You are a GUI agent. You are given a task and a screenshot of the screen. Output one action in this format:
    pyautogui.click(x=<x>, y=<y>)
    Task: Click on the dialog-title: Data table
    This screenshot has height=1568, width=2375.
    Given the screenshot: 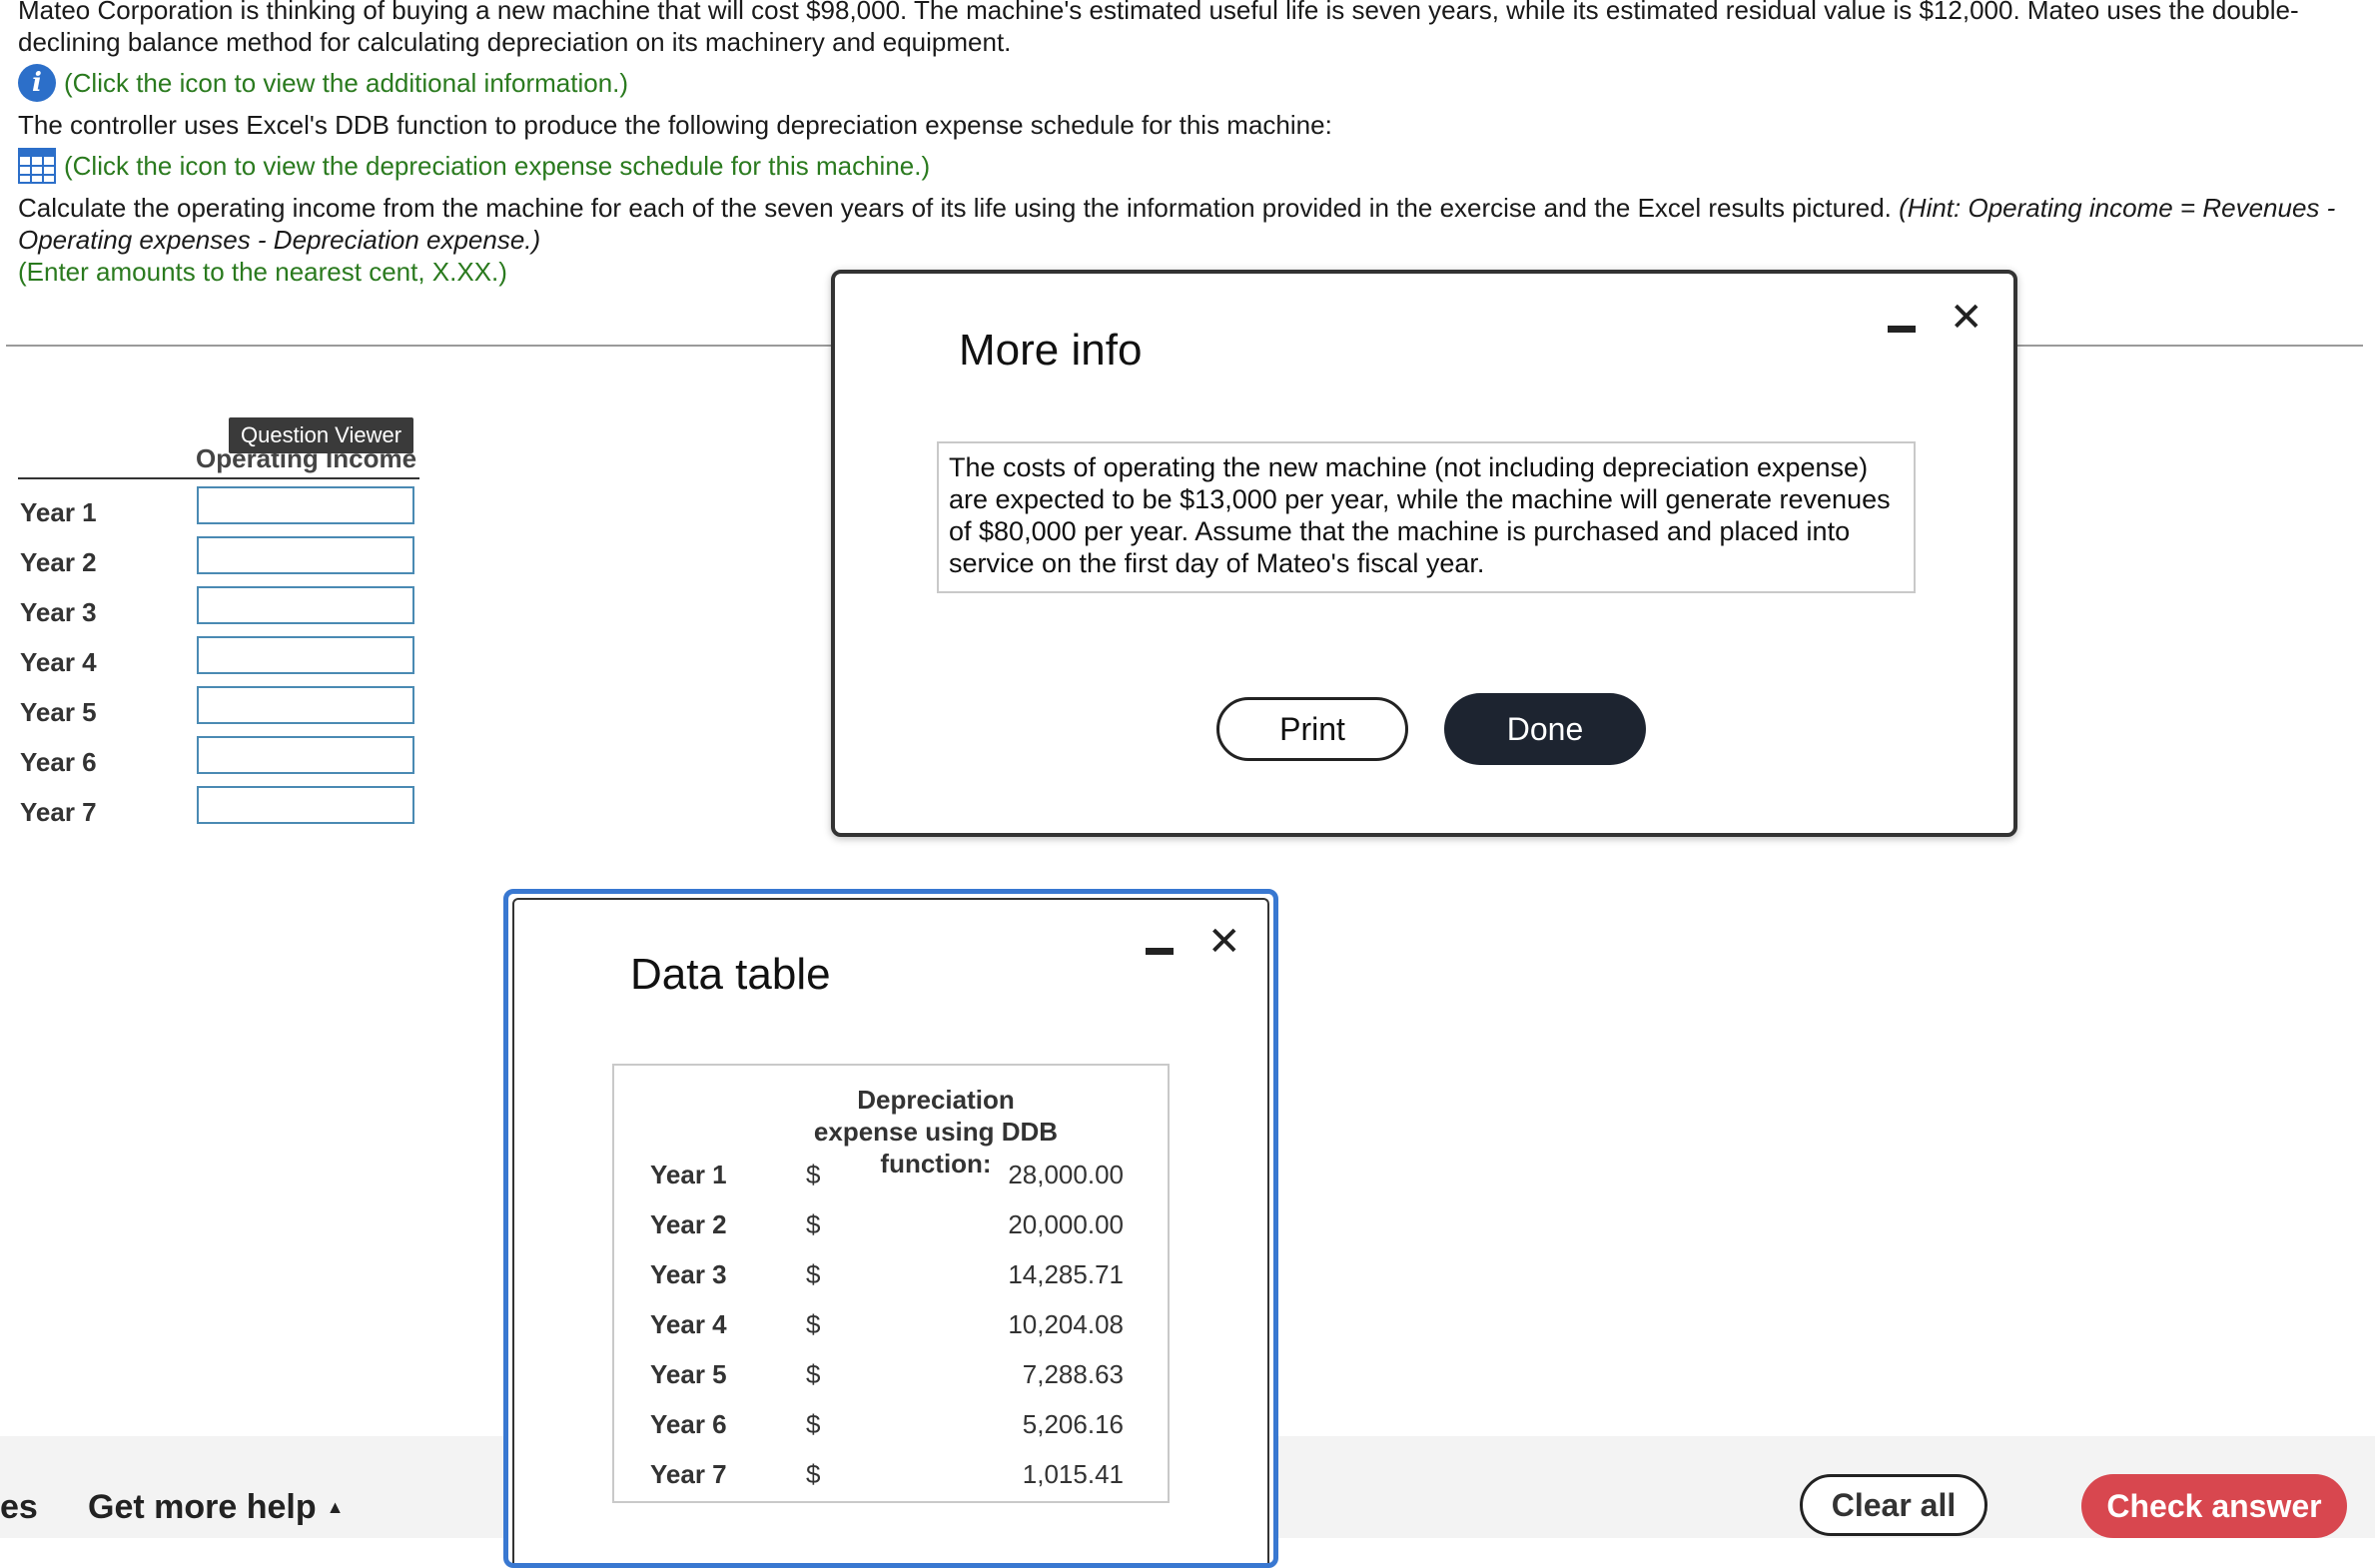 What is the action you would take?
    pyautogui.click(x=730, y=974)
    